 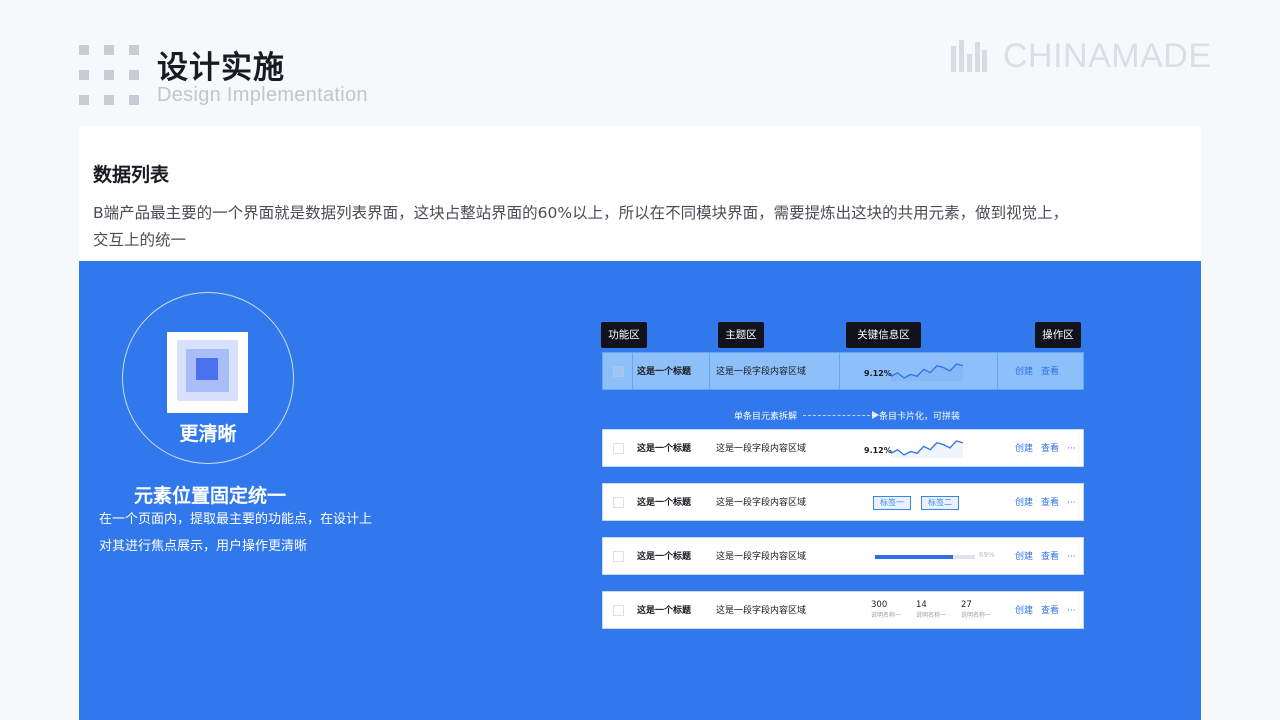 I want to click on stat-value: 300, so click(x=879, y=605).